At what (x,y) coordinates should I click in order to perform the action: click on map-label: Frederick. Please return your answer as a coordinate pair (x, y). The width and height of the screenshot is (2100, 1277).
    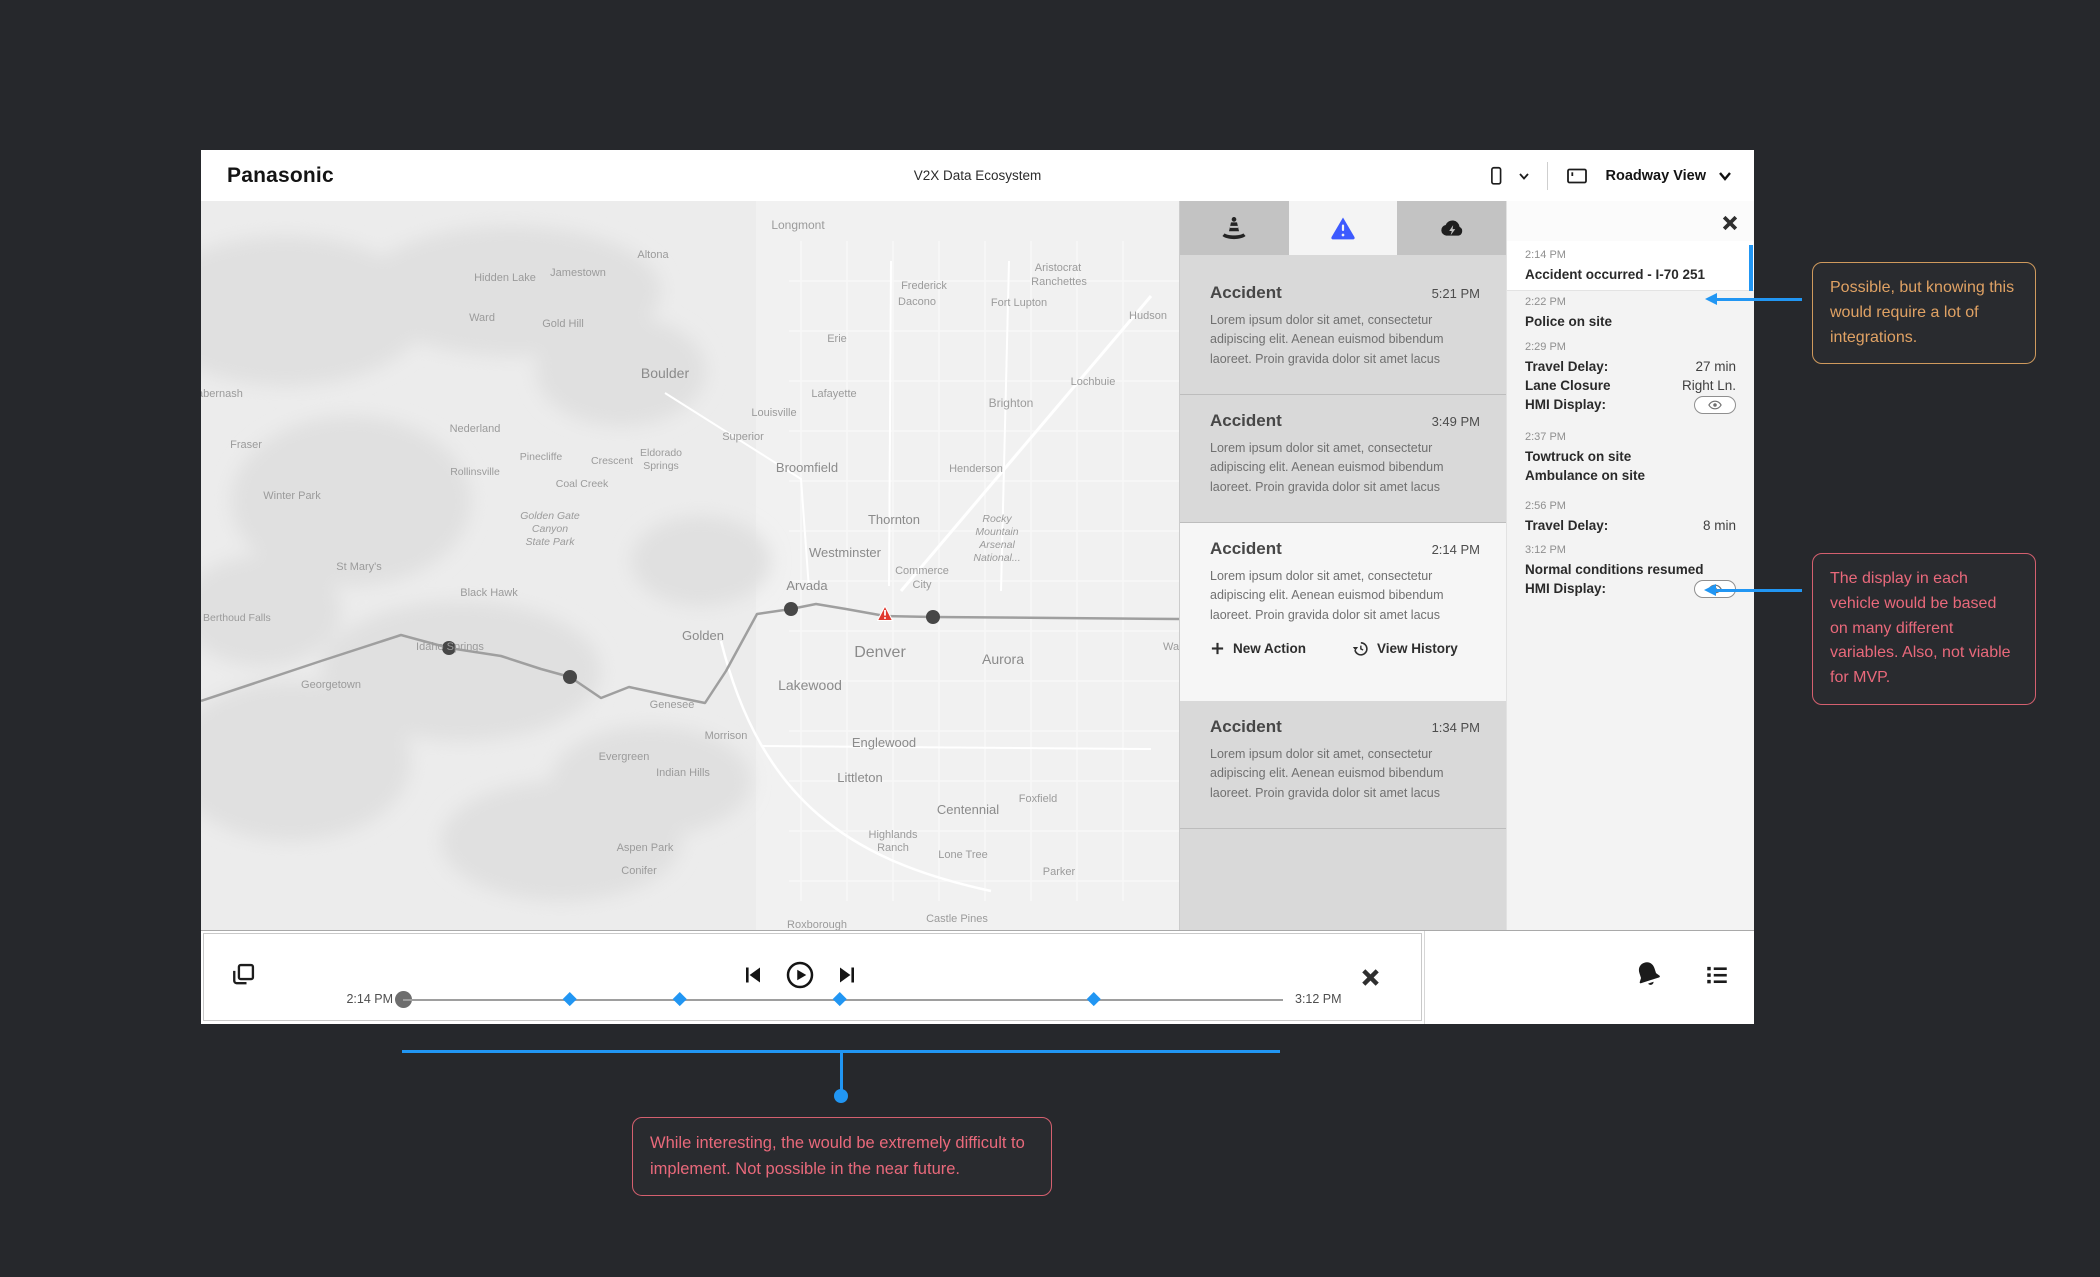
    Looking at the image, I should click on (924, 286).